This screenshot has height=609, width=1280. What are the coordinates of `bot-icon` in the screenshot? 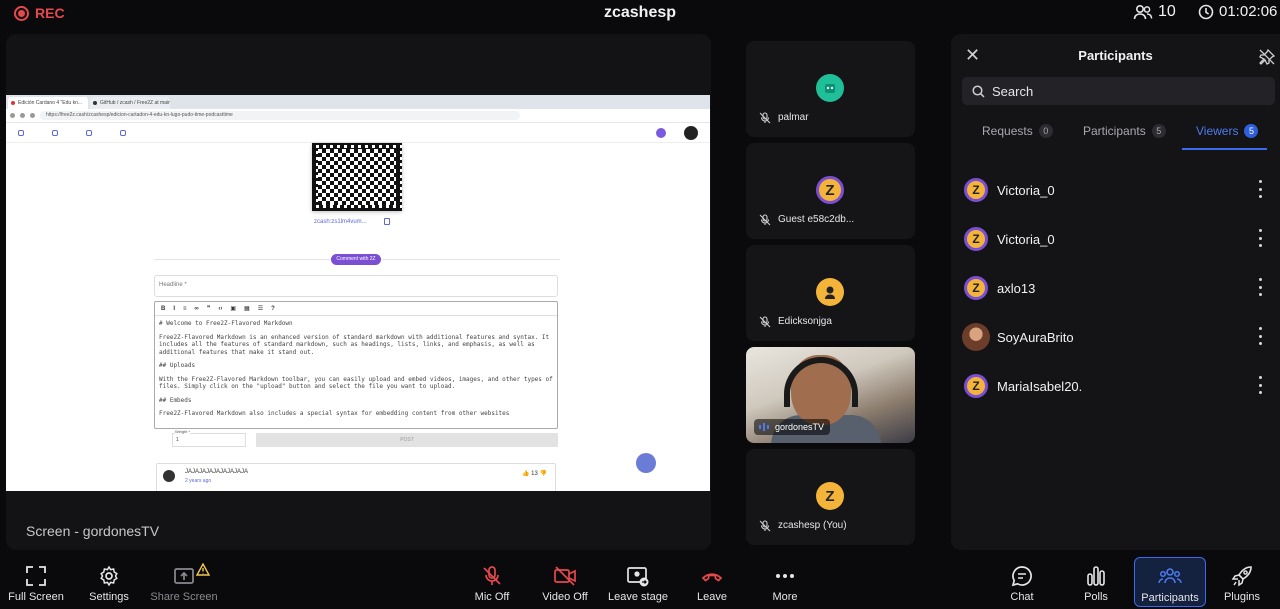 It's located at (830, 88).